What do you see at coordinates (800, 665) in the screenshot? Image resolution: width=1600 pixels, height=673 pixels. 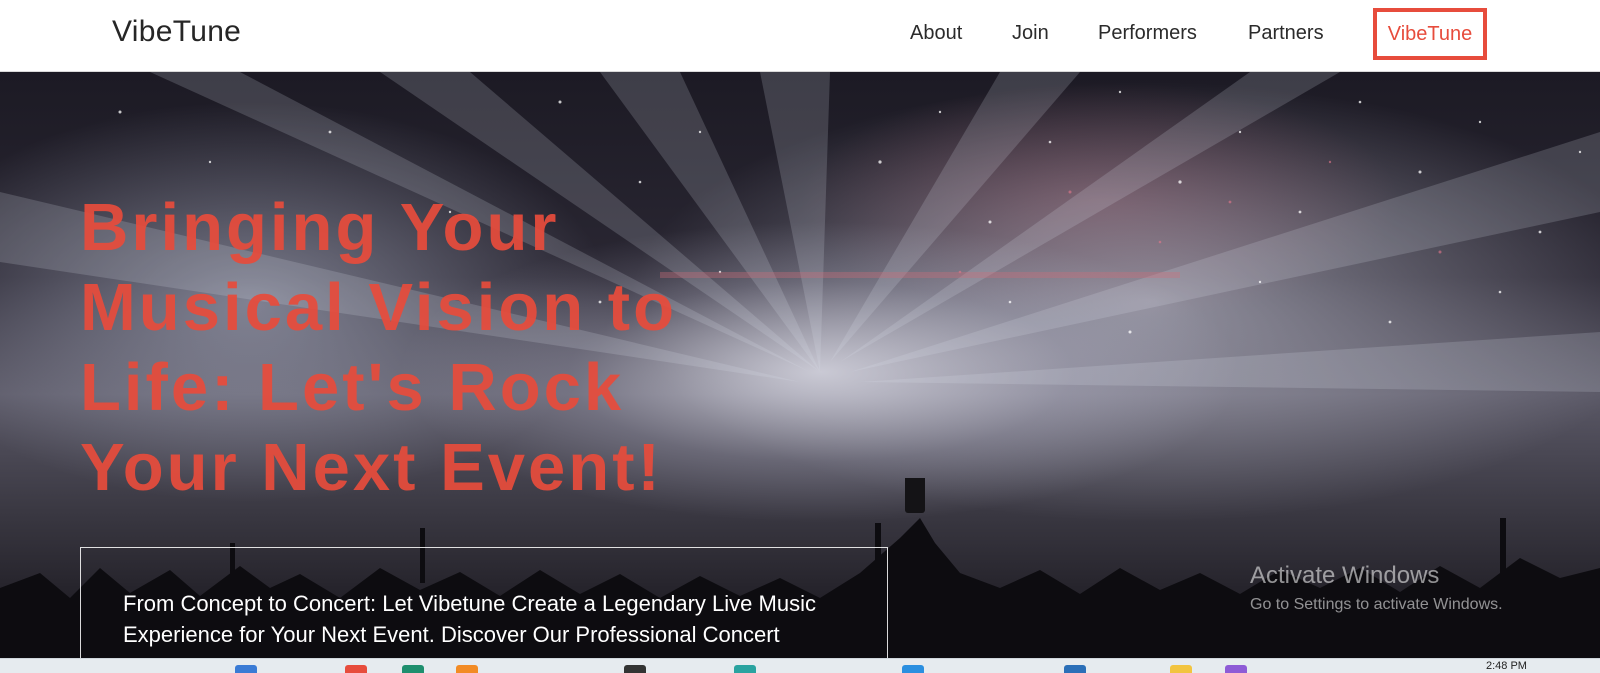 I see `os-taskbar: 2:48 PM` at bounding box center [800, 665].